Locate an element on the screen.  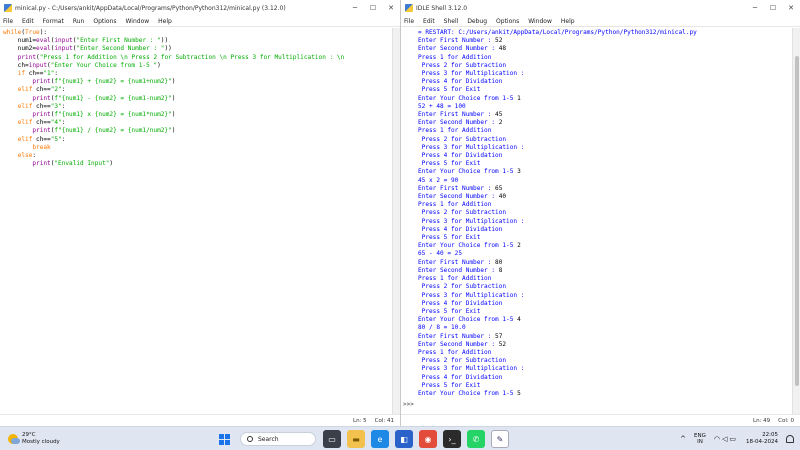
shell-line: Ln: 49 is located at coordinates (762, 420).